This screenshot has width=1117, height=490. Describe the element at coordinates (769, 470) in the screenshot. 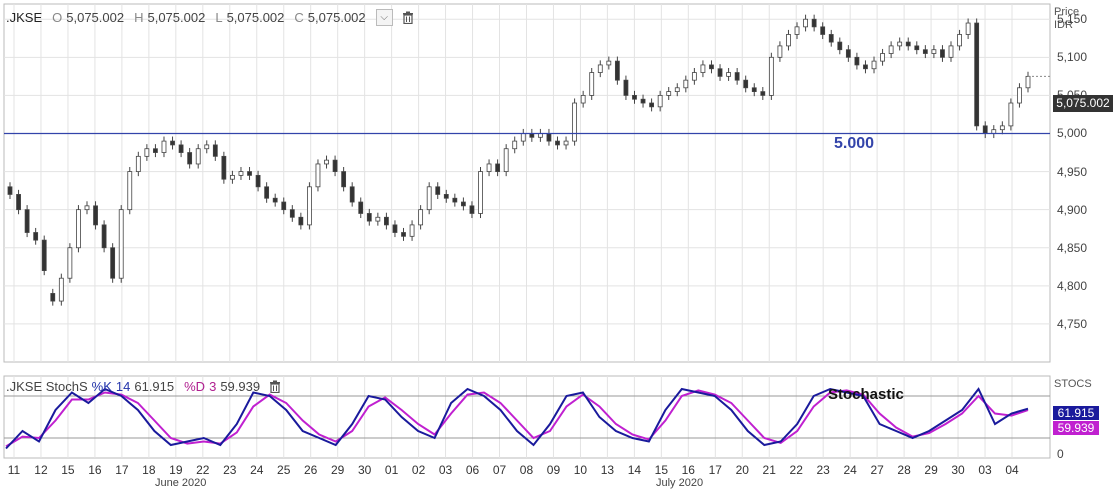

I see `date-tick-label: 21` at that location.